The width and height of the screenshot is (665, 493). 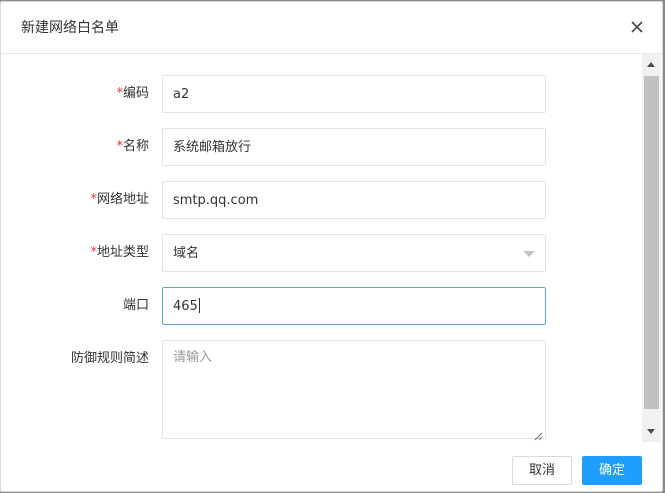 I want to click on port-input-value: 465, so click(x=186, y=306).